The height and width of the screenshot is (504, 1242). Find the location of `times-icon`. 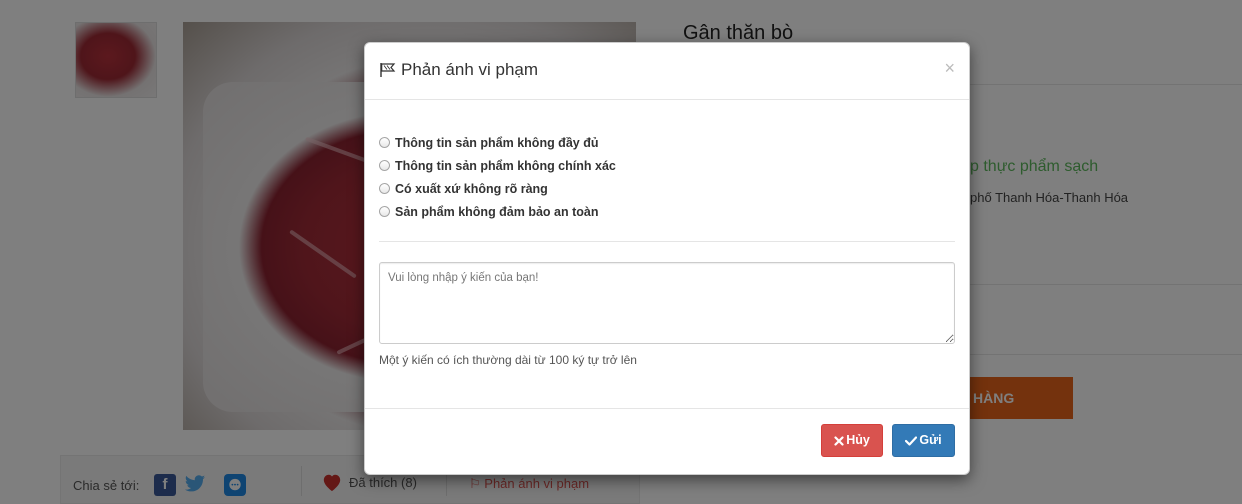

times-icon is located at coordinates (839, 440).